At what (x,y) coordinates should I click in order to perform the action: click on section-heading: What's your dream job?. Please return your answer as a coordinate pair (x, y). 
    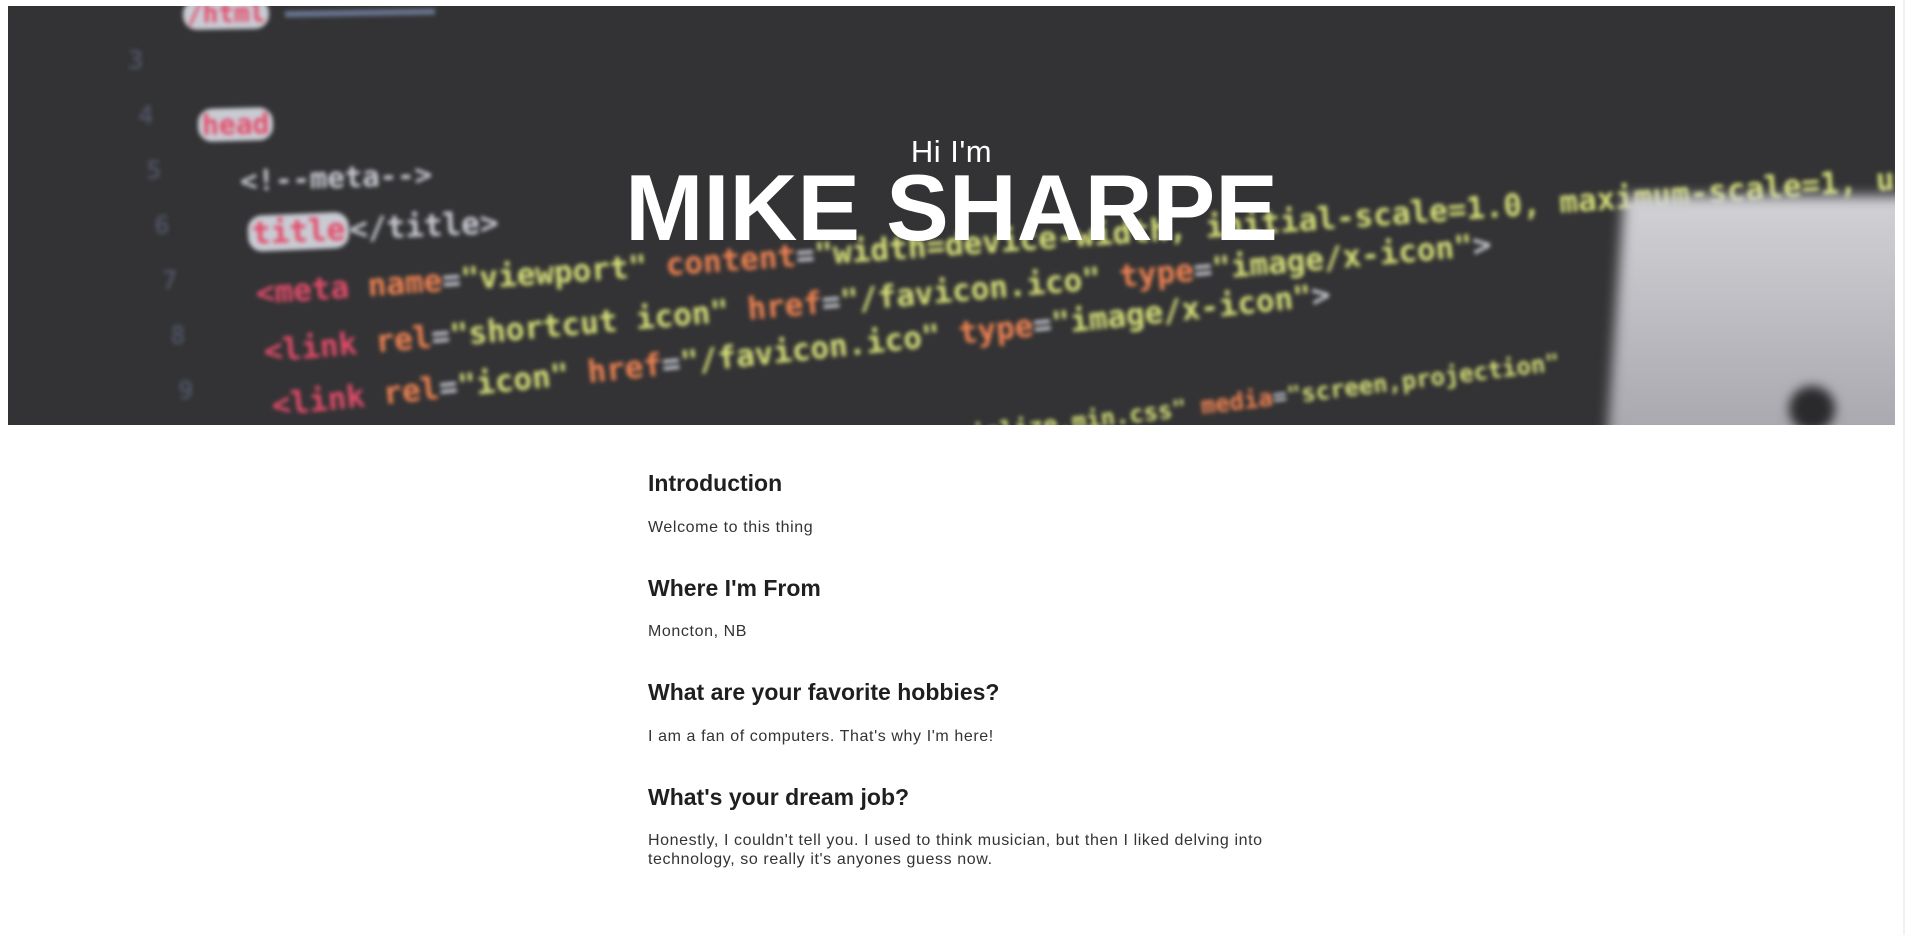
    Looking at the image, I should click on (779, 796).